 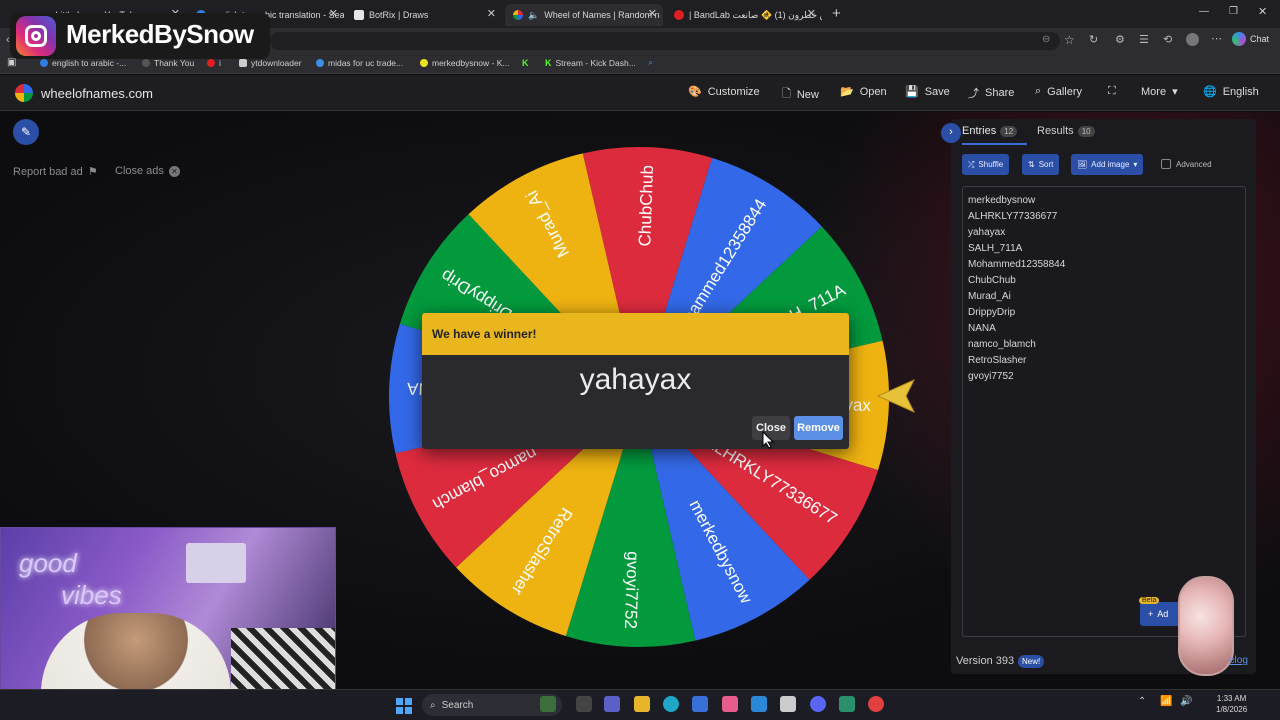 What do you see at coordinates (214, 63) in the screenshot?
I see `bookmark-item: i` at bounding box center [214, 63].